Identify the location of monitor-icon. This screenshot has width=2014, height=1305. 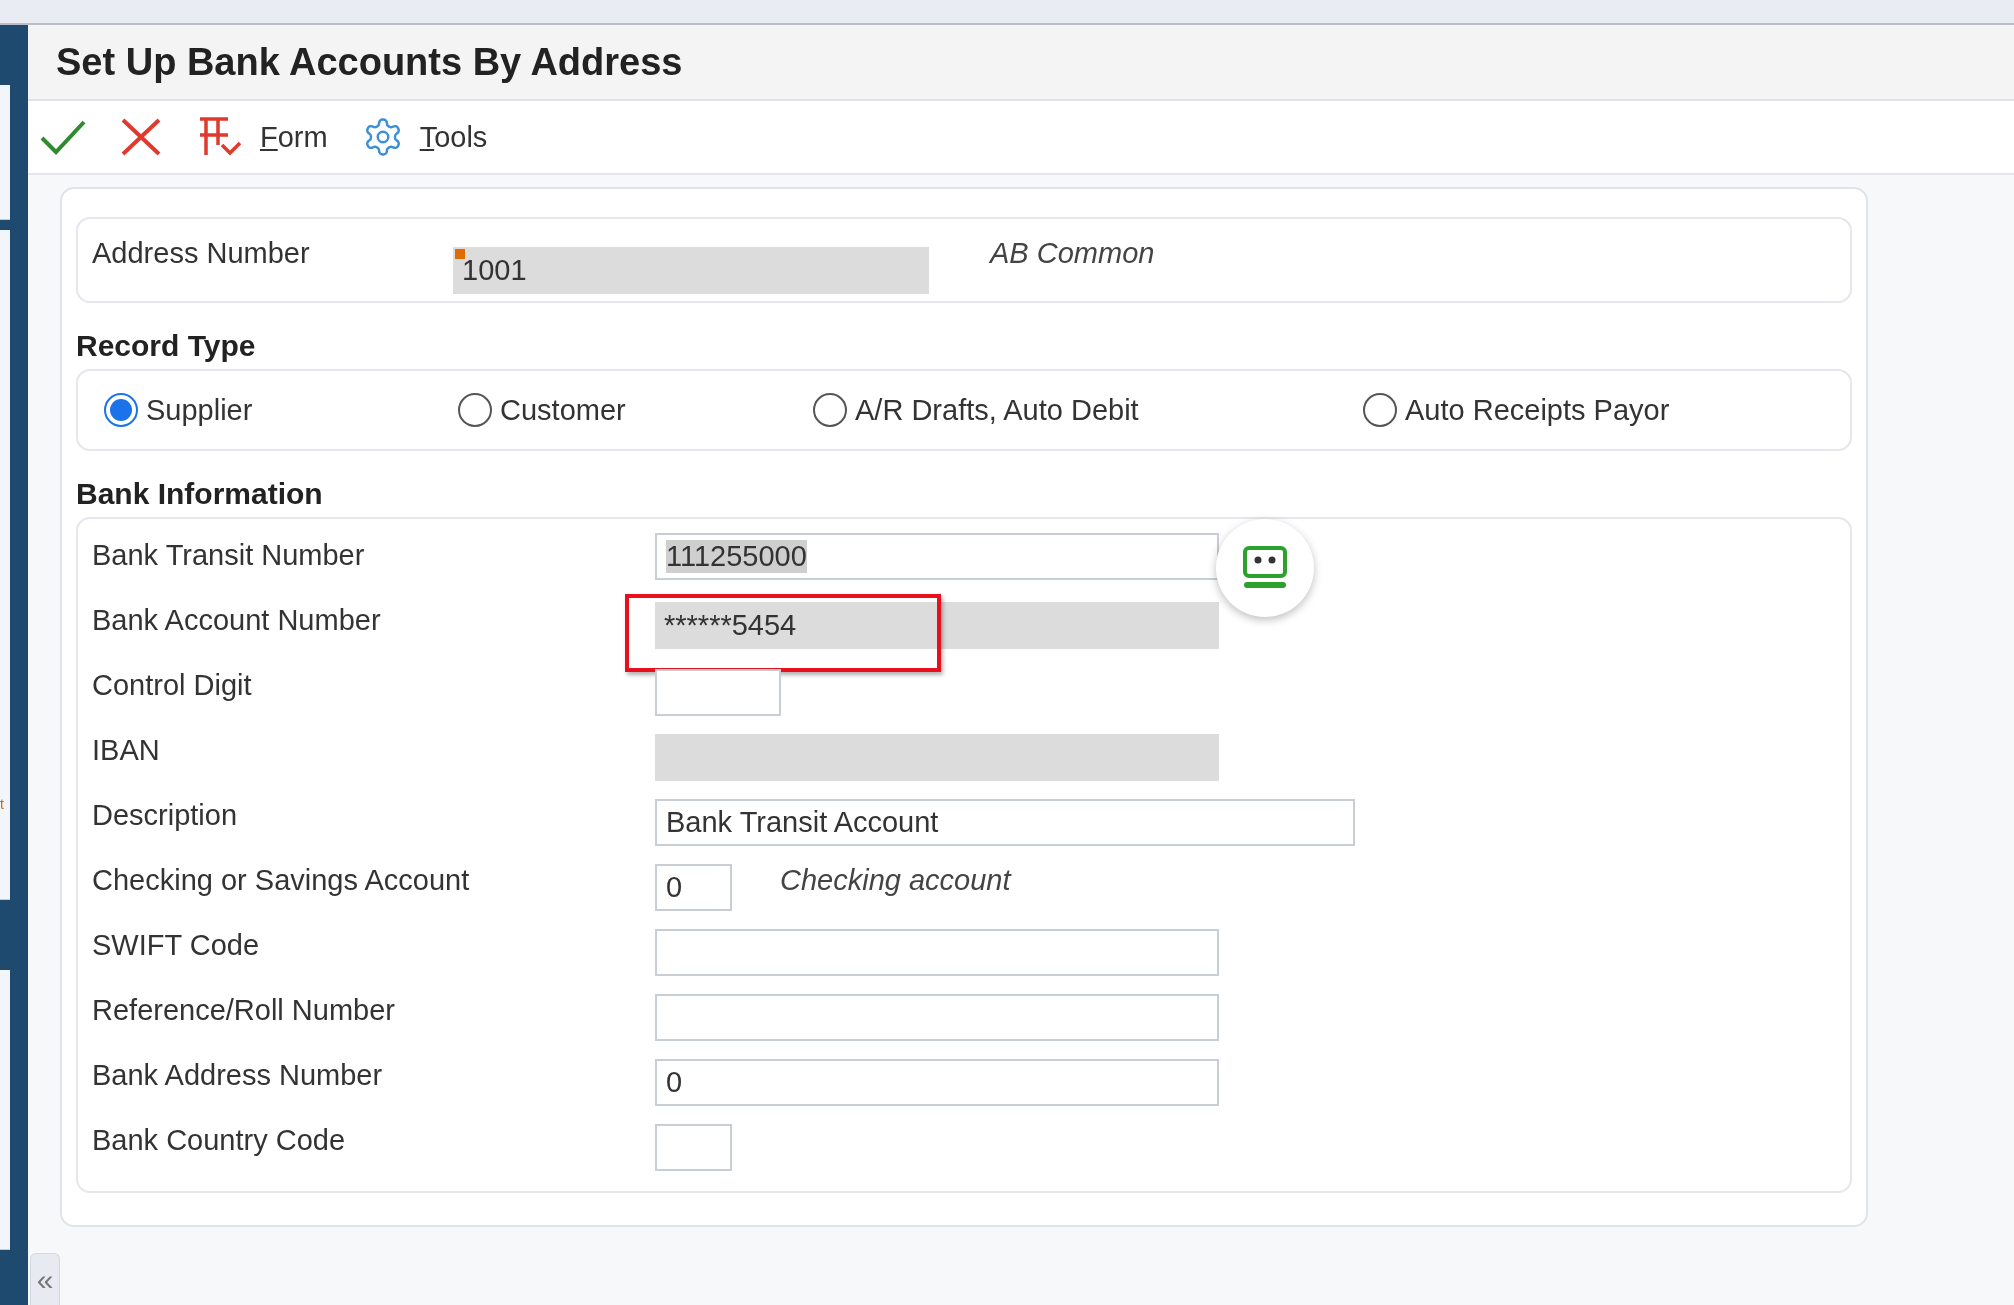
(1265, 568).